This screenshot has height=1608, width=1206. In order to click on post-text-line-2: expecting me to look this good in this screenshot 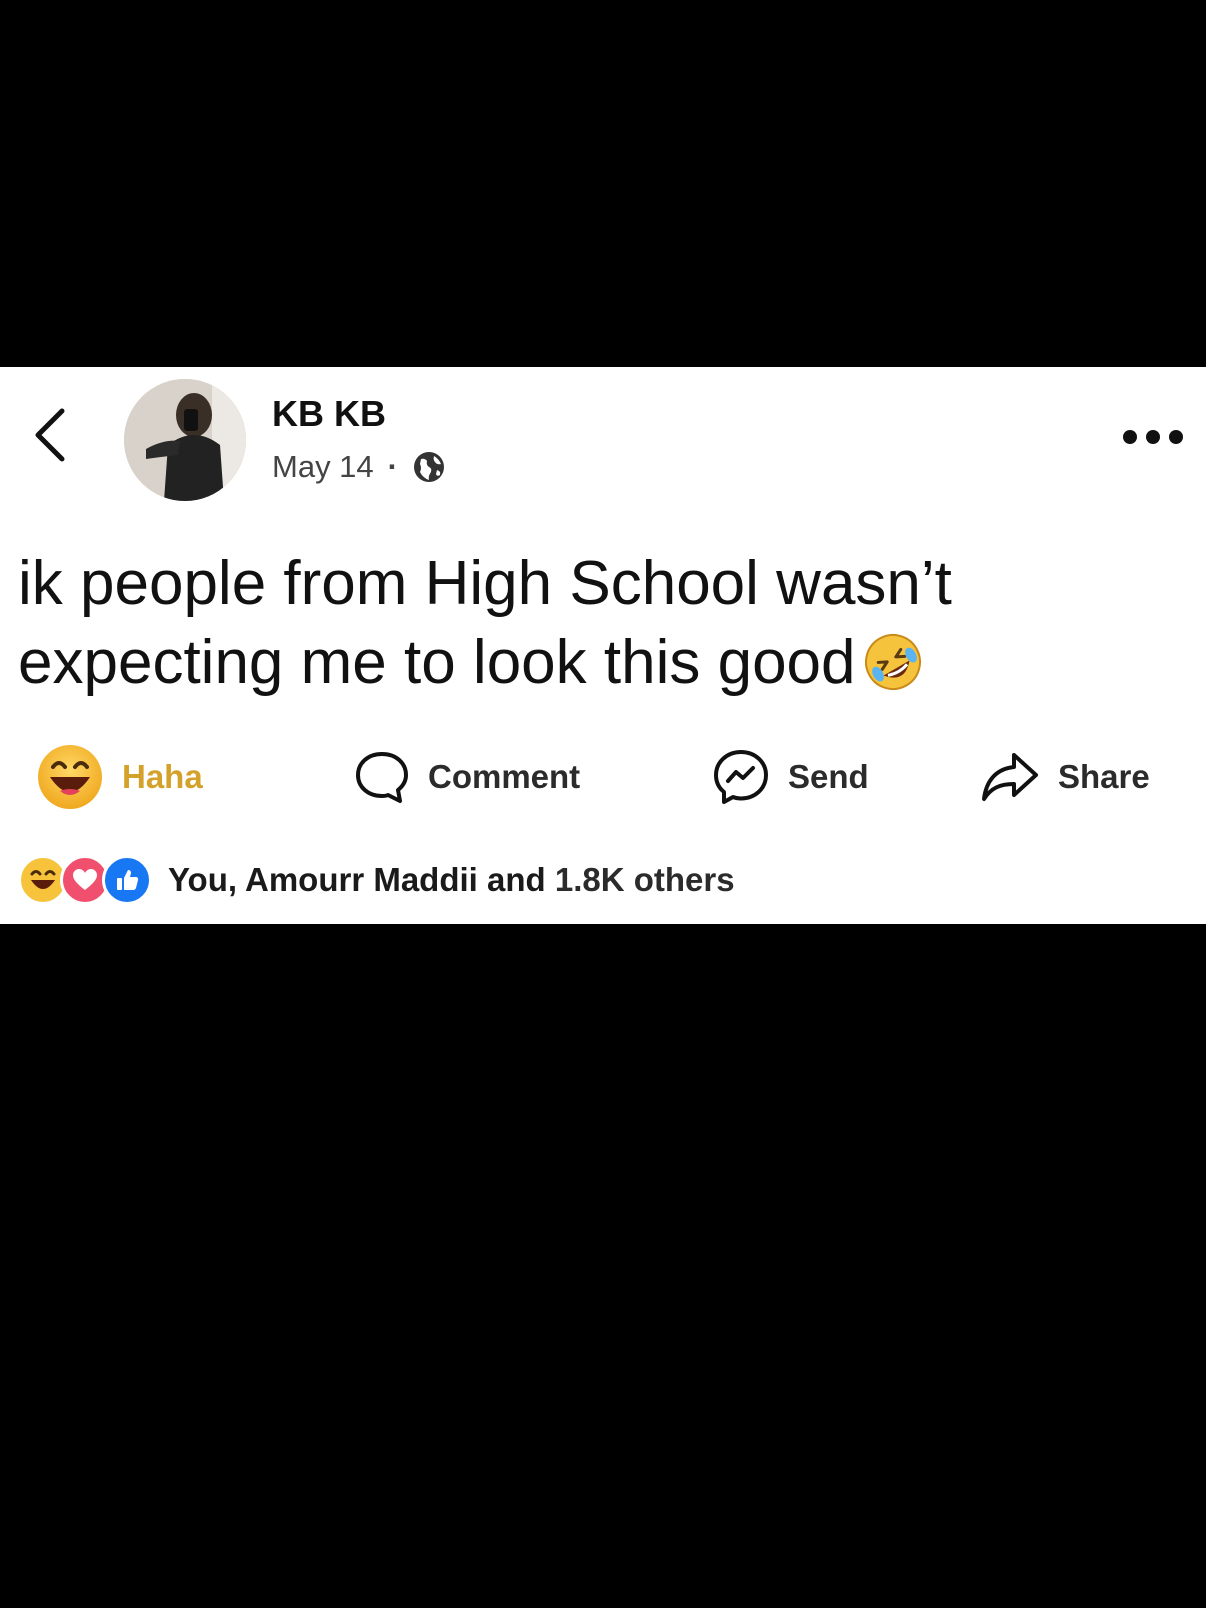, I will do `click(603, 662)`.